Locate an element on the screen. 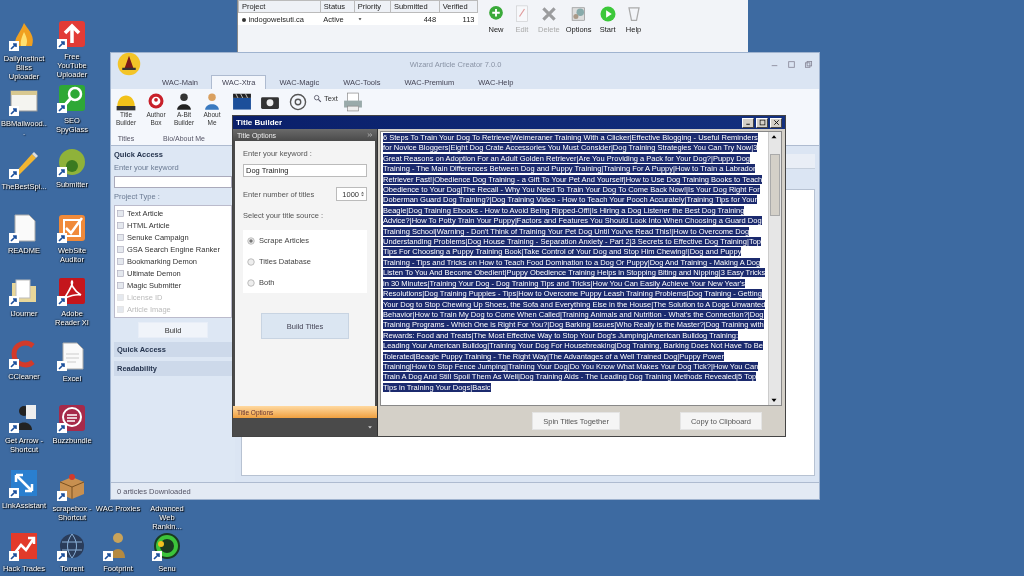 Image resolution: width=1024 pixels, height=576 pixels. checkmark-icon is located at coordinates (72, 228).